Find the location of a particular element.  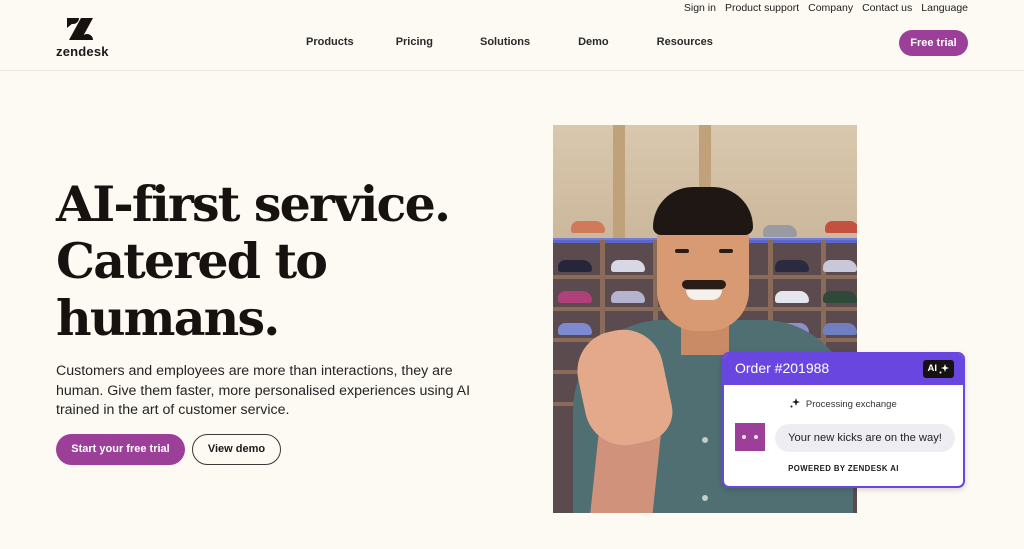

zendesk-logo: zendesk is located at coordinates (82, 38).